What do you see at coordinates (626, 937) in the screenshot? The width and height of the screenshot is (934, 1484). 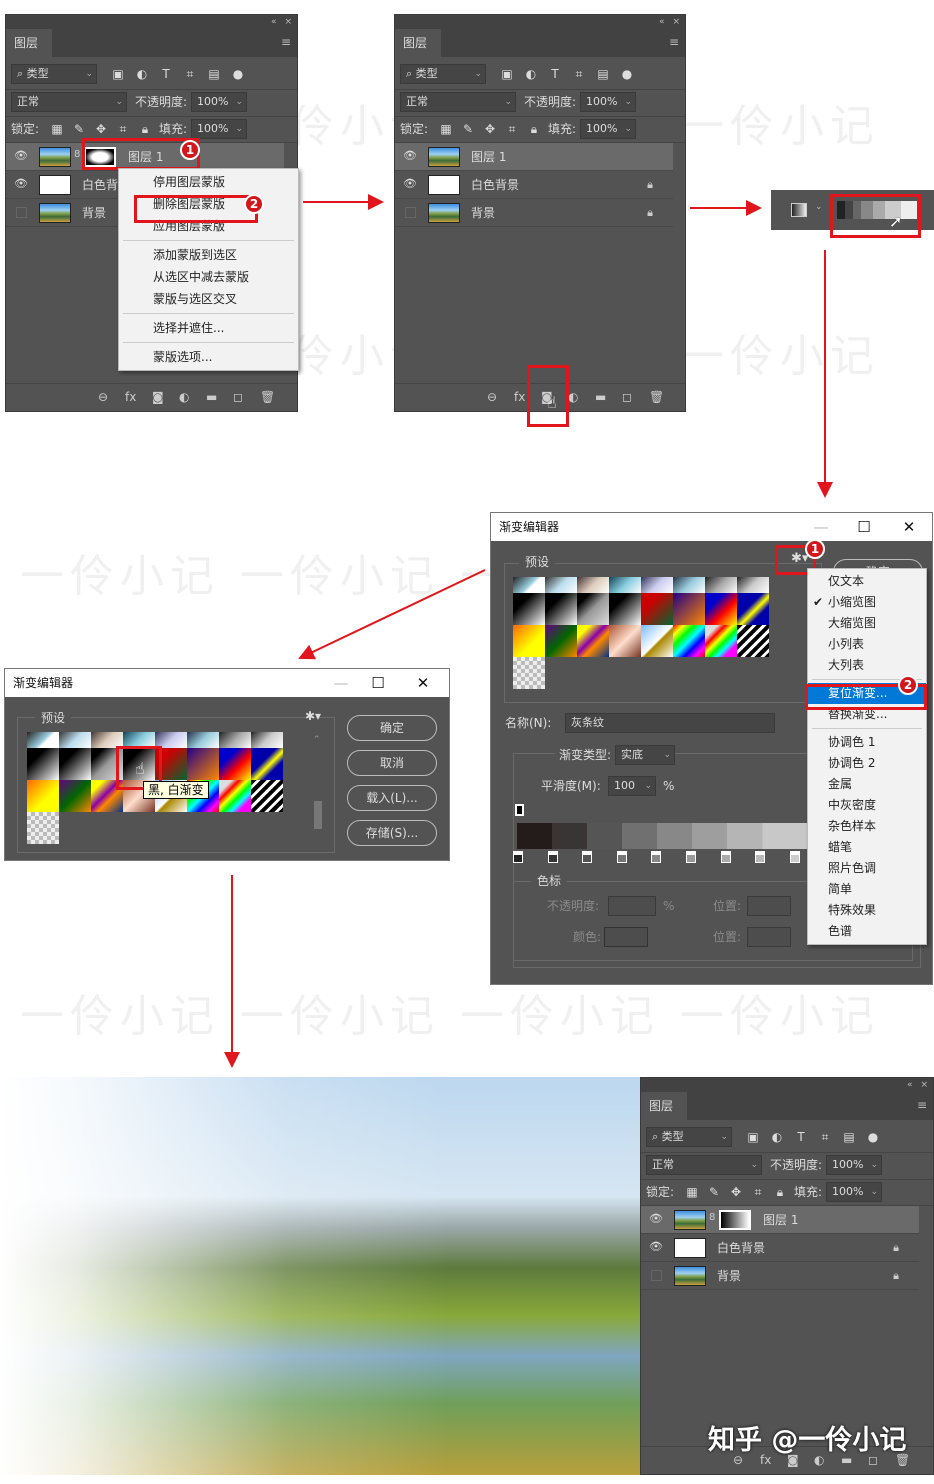 I see `stop-color-swatch` at bounding box center [626, 937].